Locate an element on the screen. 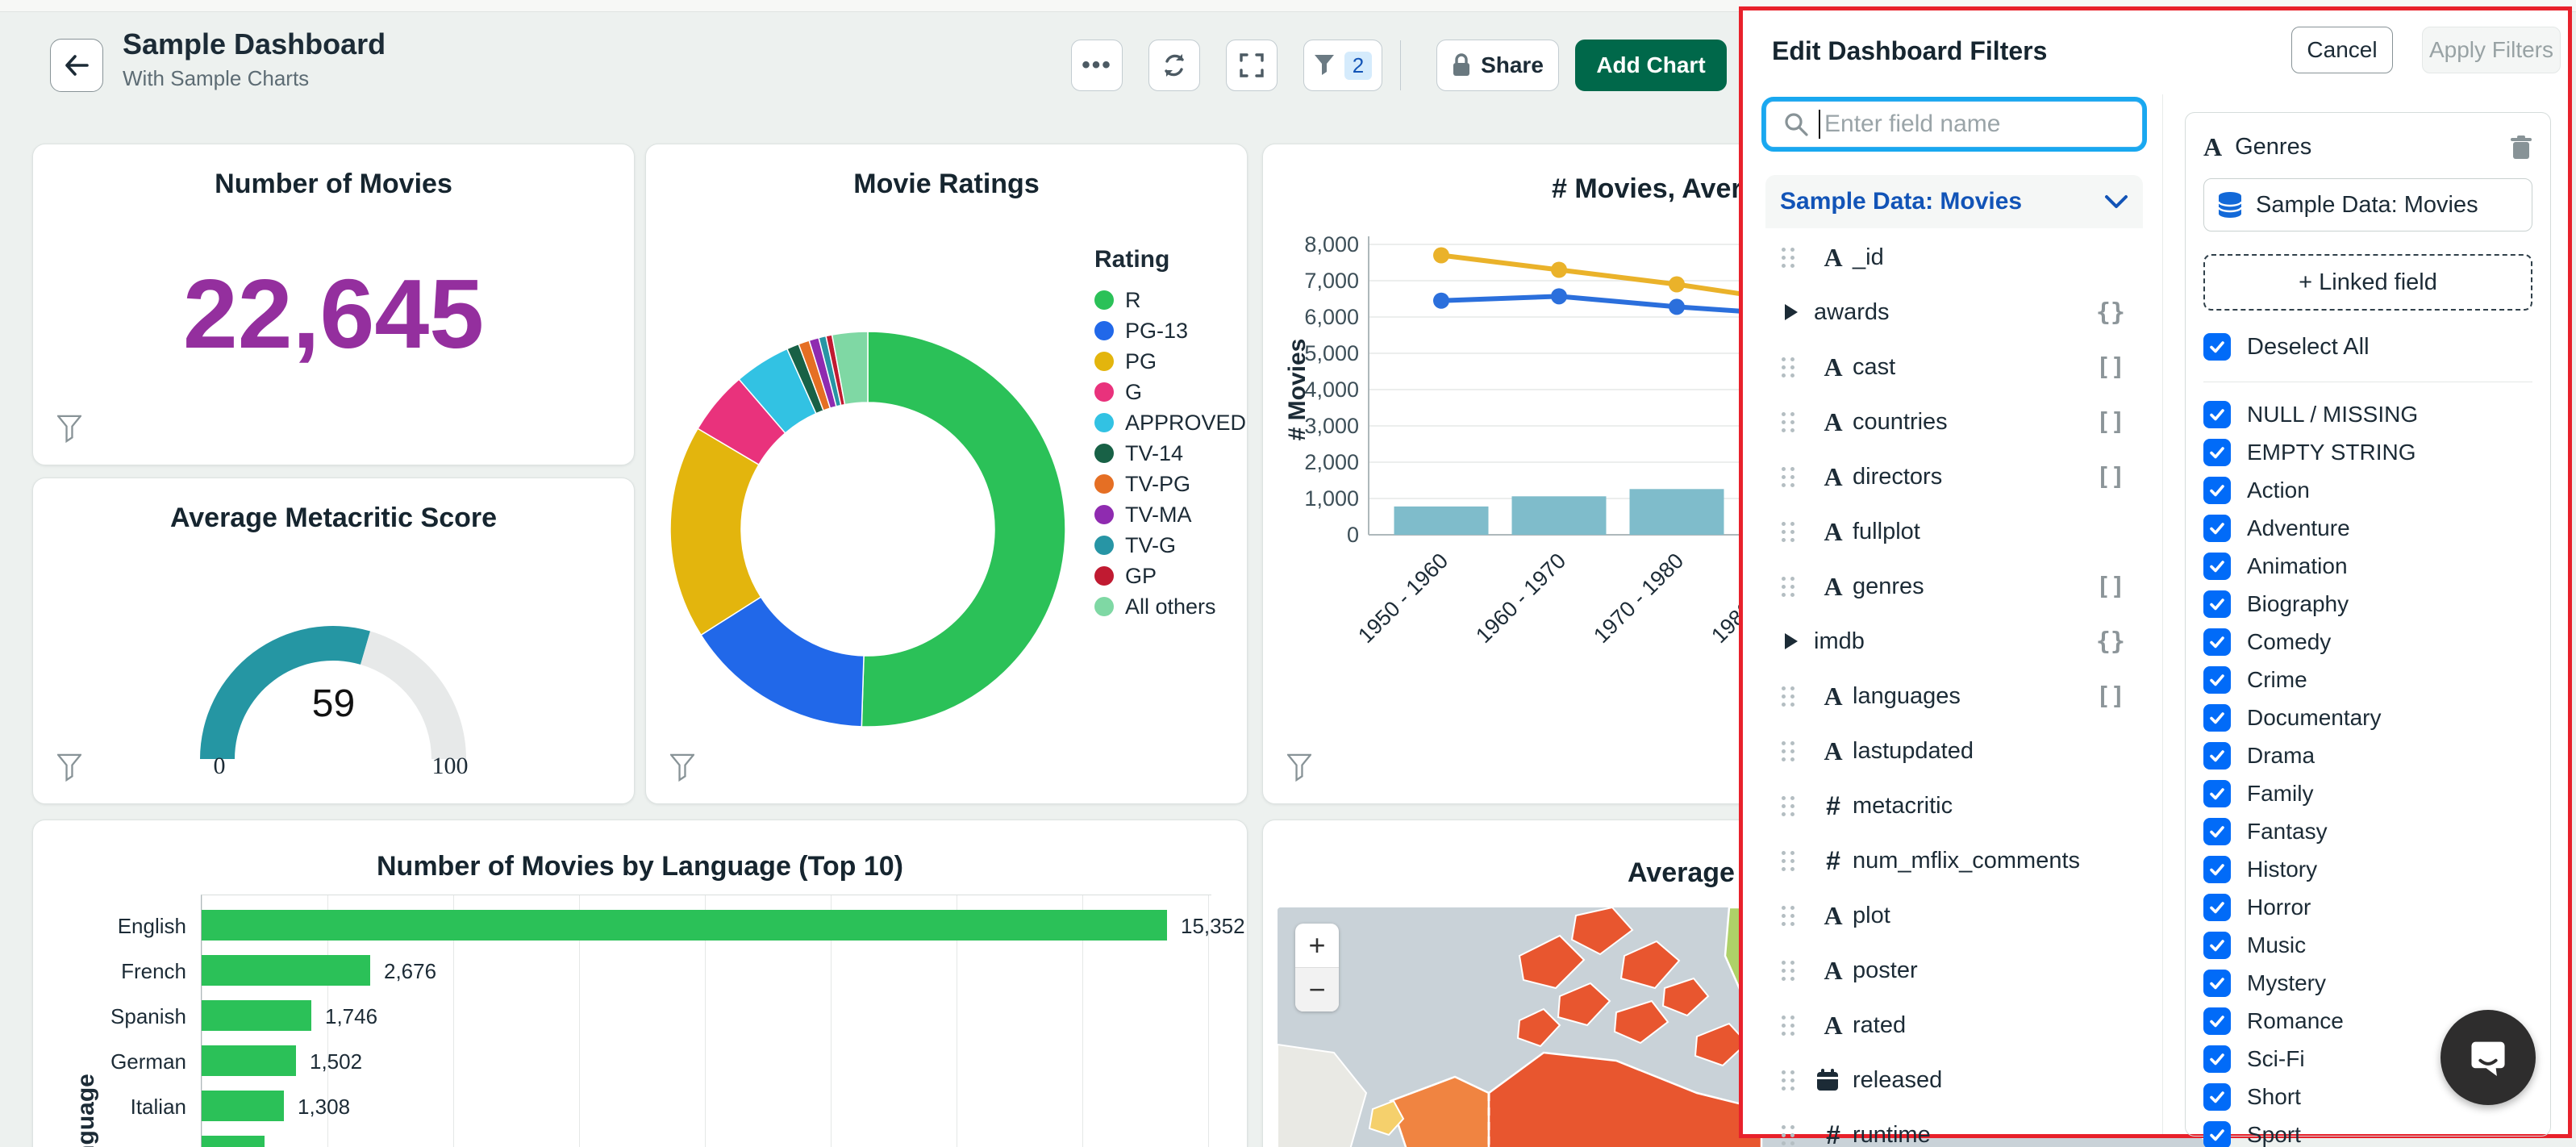 Image resolution: width=2576 pixels, height=1147 pixels. line-point-series2-1950 - 1960 is located at coordinates (1441, 300).